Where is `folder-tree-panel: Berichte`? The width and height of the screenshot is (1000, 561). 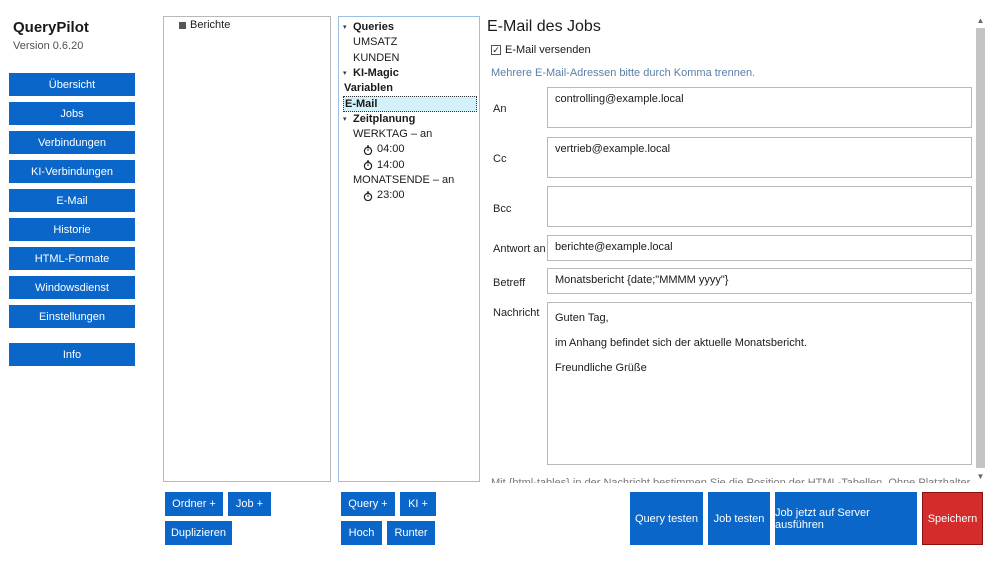 folder-tree-panel: Berichte is located at coordinates (247, 249).